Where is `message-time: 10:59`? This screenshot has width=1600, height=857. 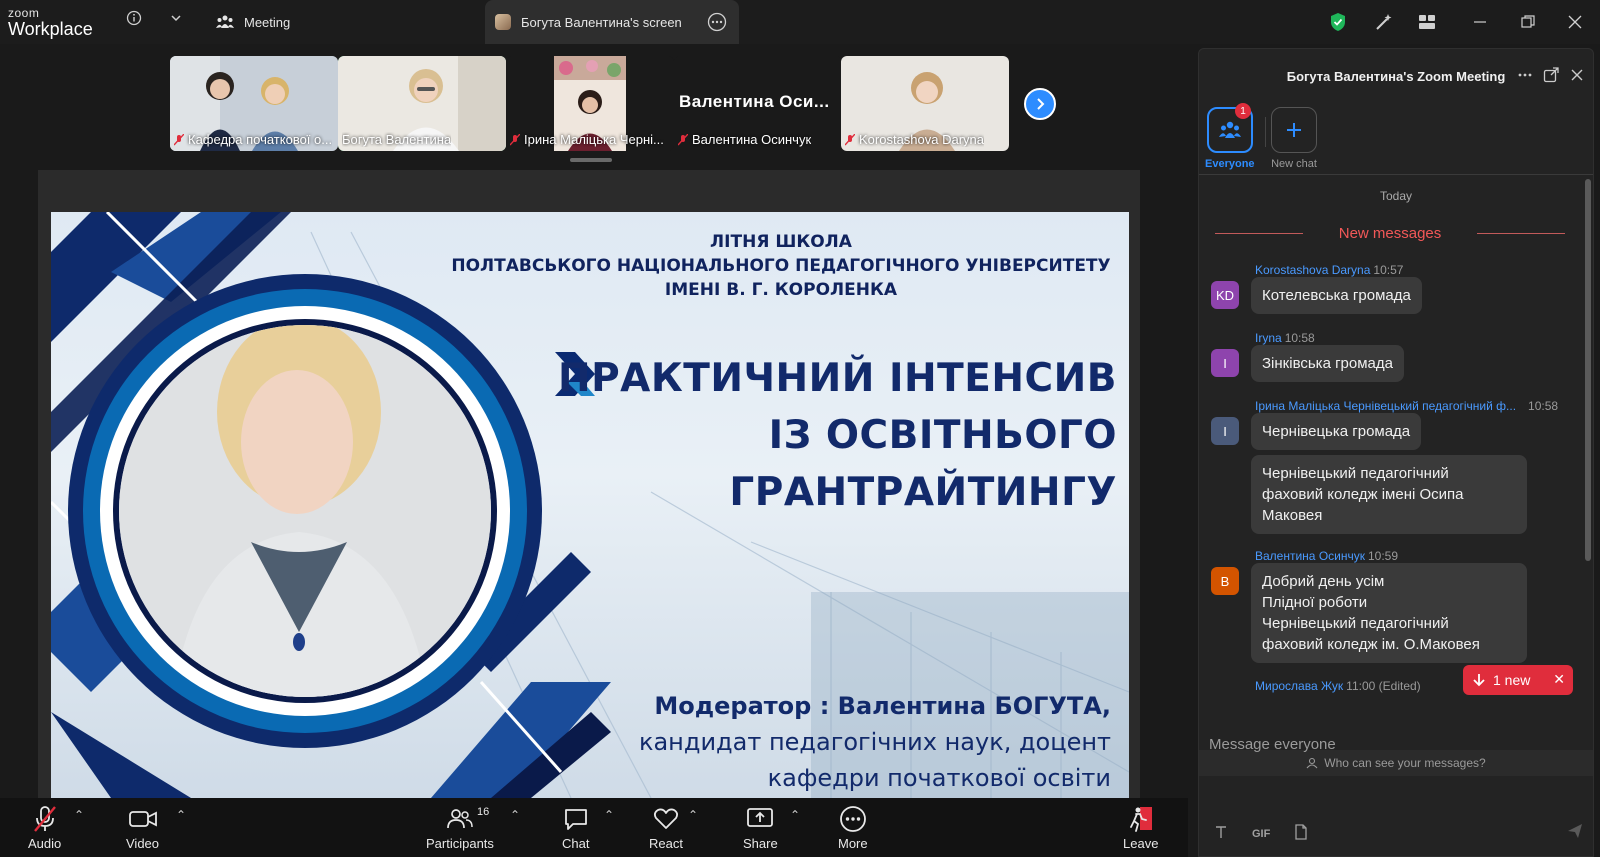
message-time: 10:59 is located at coordinates (1383, 556).